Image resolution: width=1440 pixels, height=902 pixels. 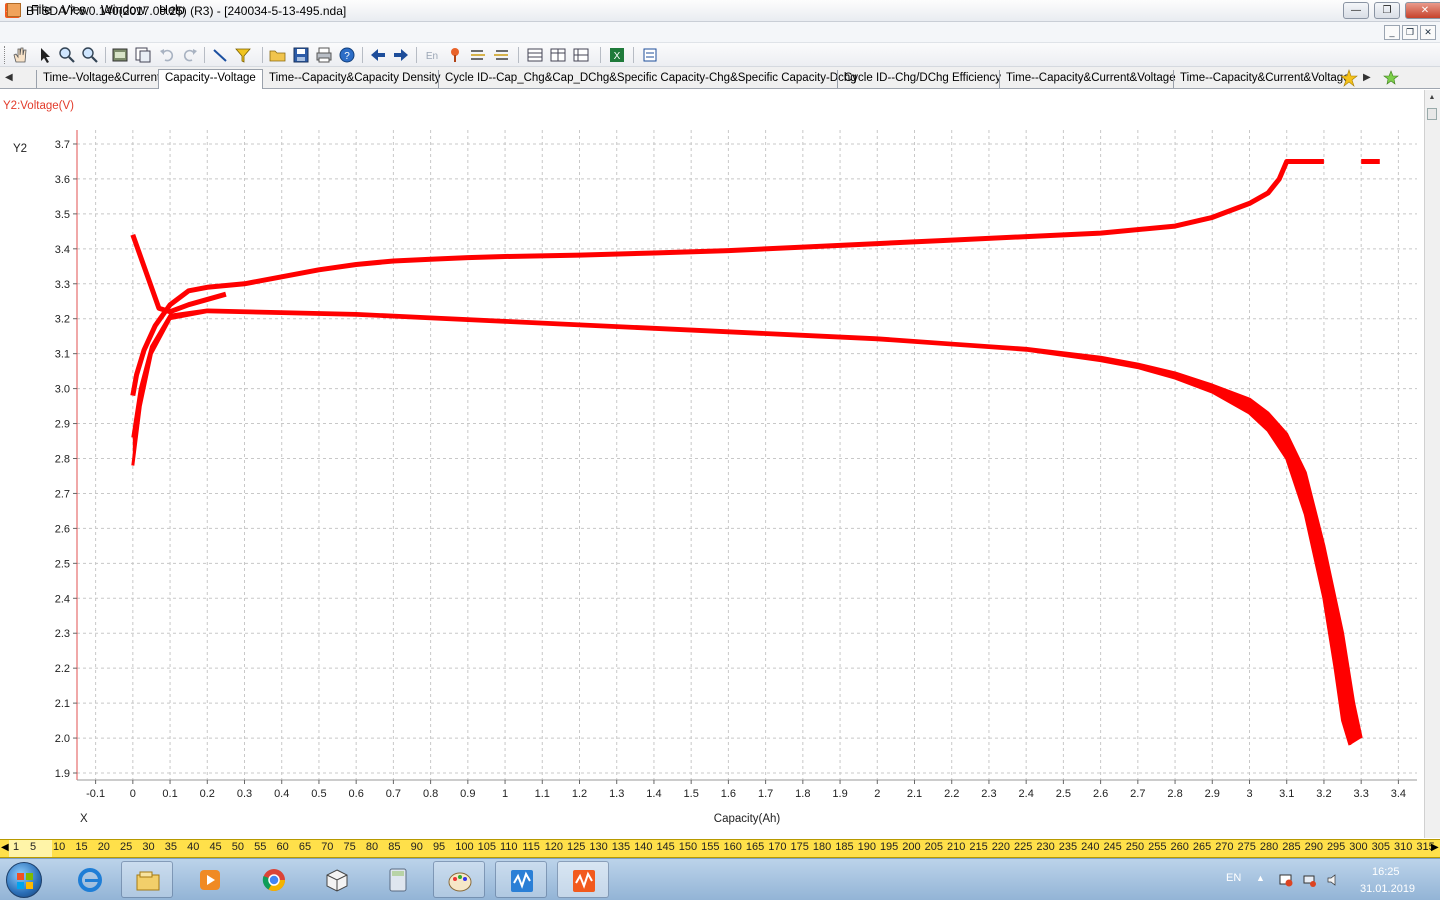 I want to click on ruler-label: 295, so click(x=1336, y=847).